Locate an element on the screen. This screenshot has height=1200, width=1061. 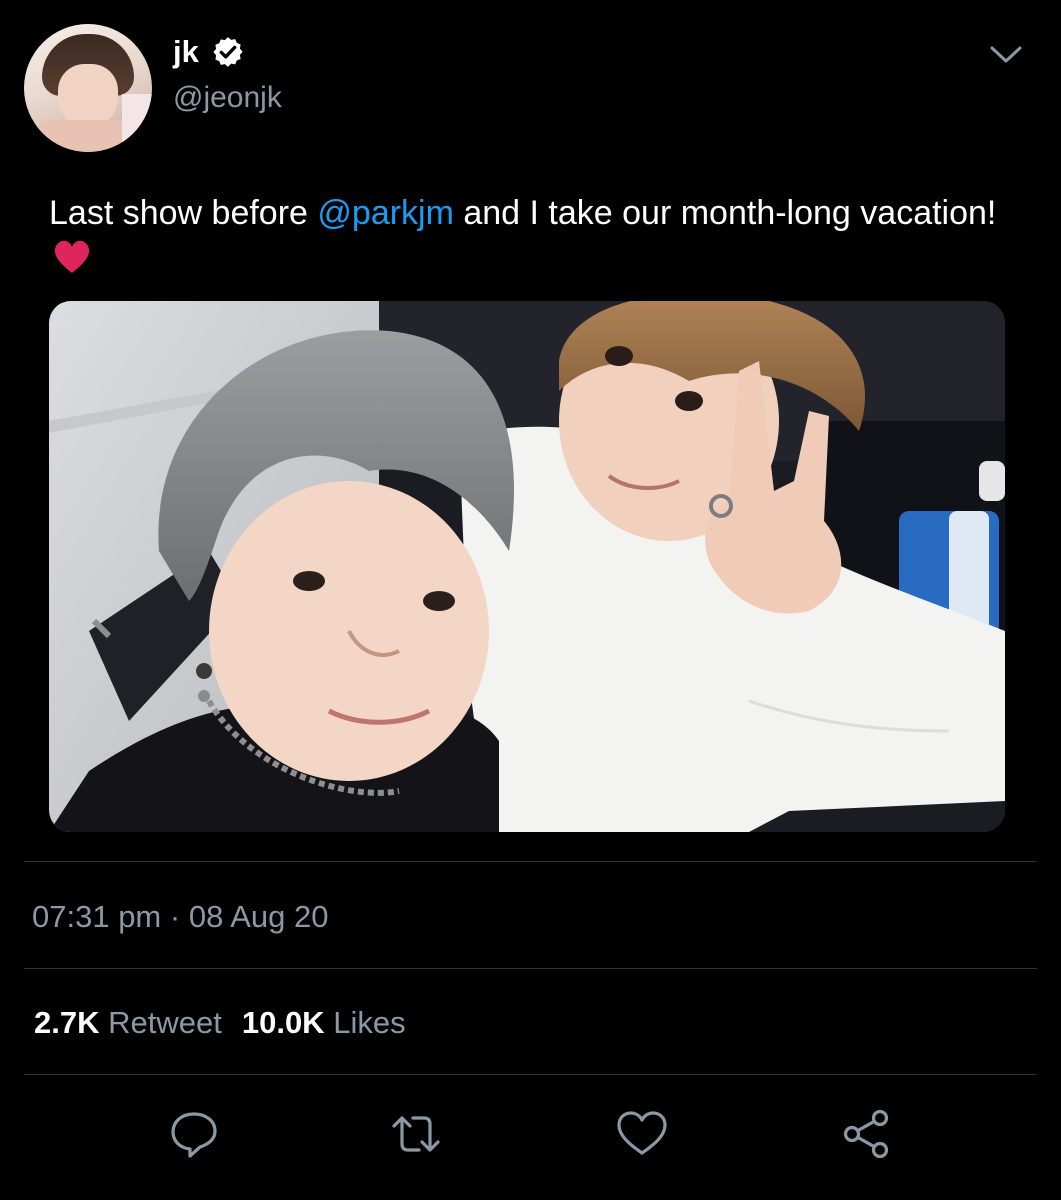
tweet-text-after: and I take our month-long vacation! is located at coordinates (725, 213).